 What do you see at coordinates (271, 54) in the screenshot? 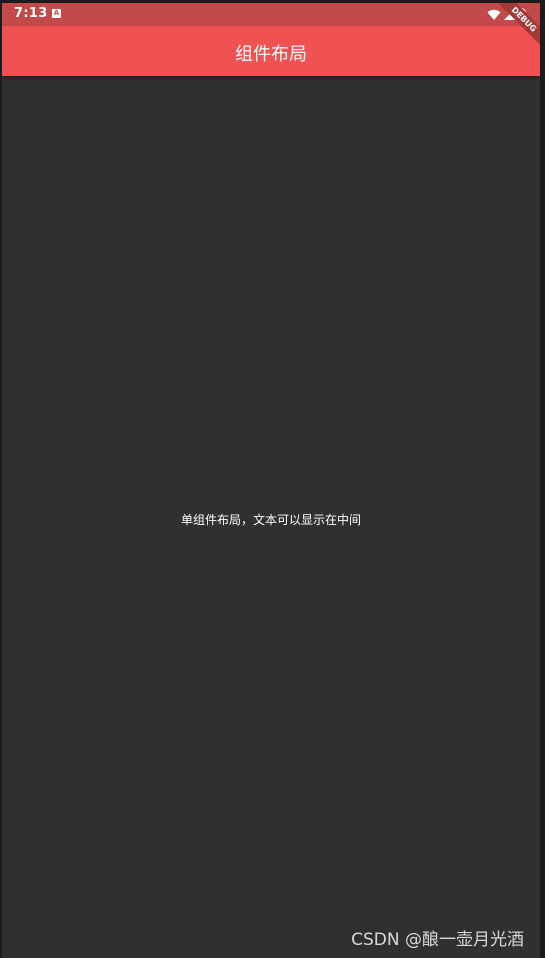
I see `page-title: 组件布局` at bounding box center [271, 54].